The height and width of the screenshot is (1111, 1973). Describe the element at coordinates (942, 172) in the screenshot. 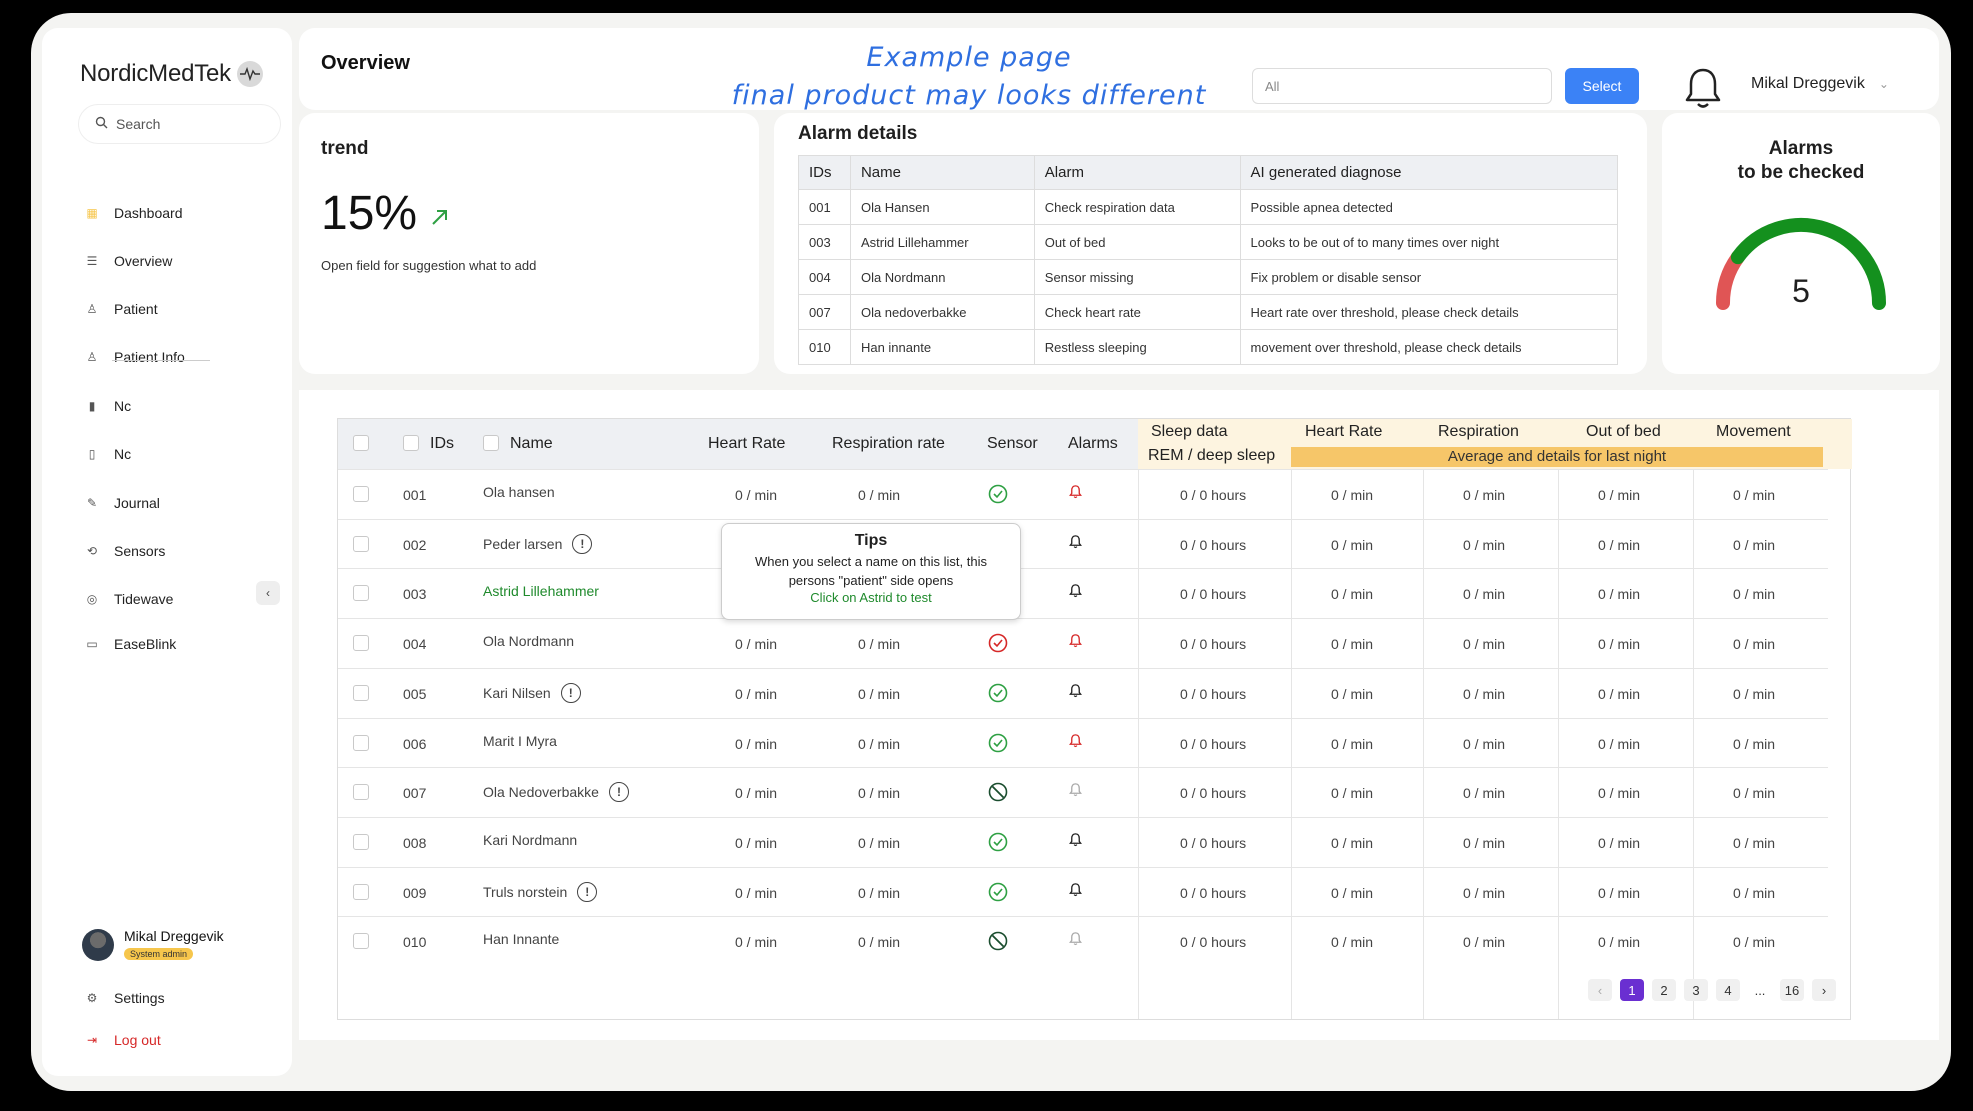

I see `alarm-col-header: Name` at that location.